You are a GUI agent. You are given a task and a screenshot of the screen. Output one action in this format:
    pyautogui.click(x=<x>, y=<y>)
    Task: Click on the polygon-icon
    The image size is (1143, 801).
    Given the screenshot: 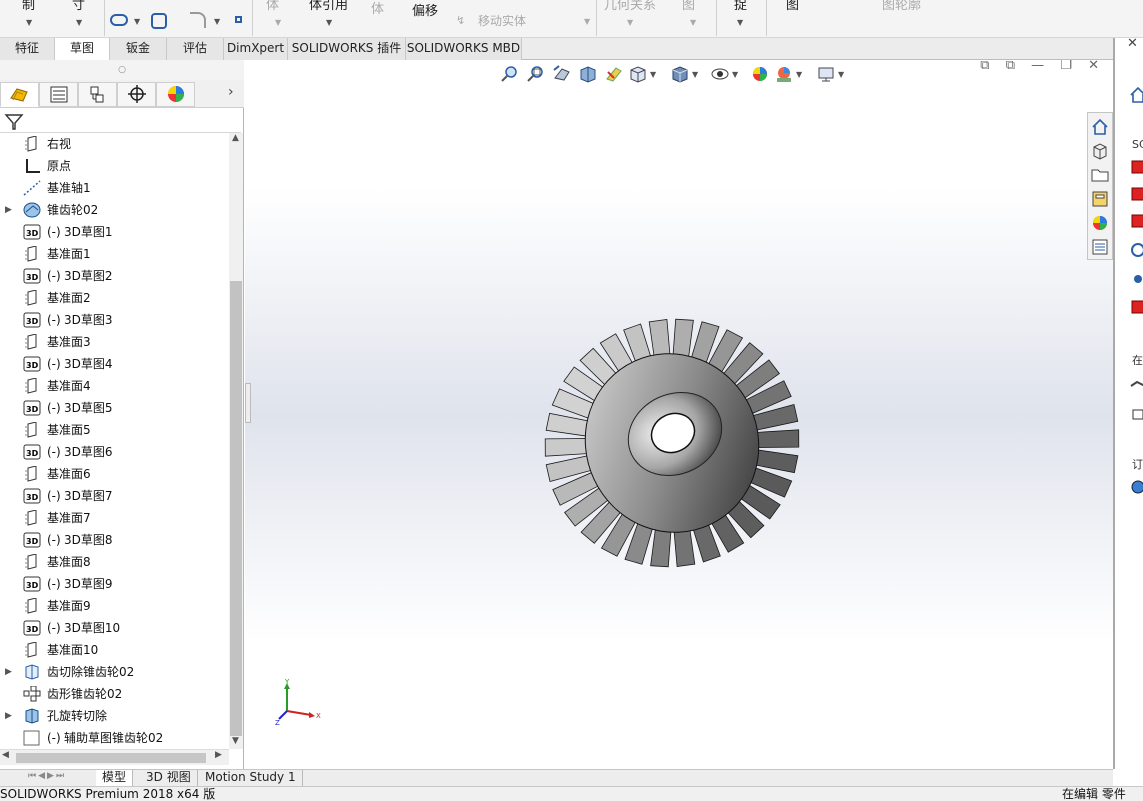 What is the action you would take?
    pyautogui.click(x=159, y=21)
    